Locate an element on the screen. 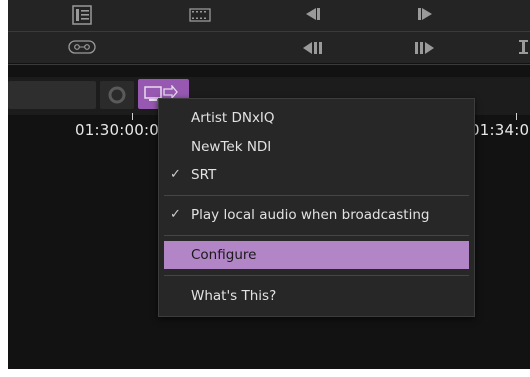  menu-item-artist-dnxiq: Artist DNxIQ is located at coordinates (316, 118).